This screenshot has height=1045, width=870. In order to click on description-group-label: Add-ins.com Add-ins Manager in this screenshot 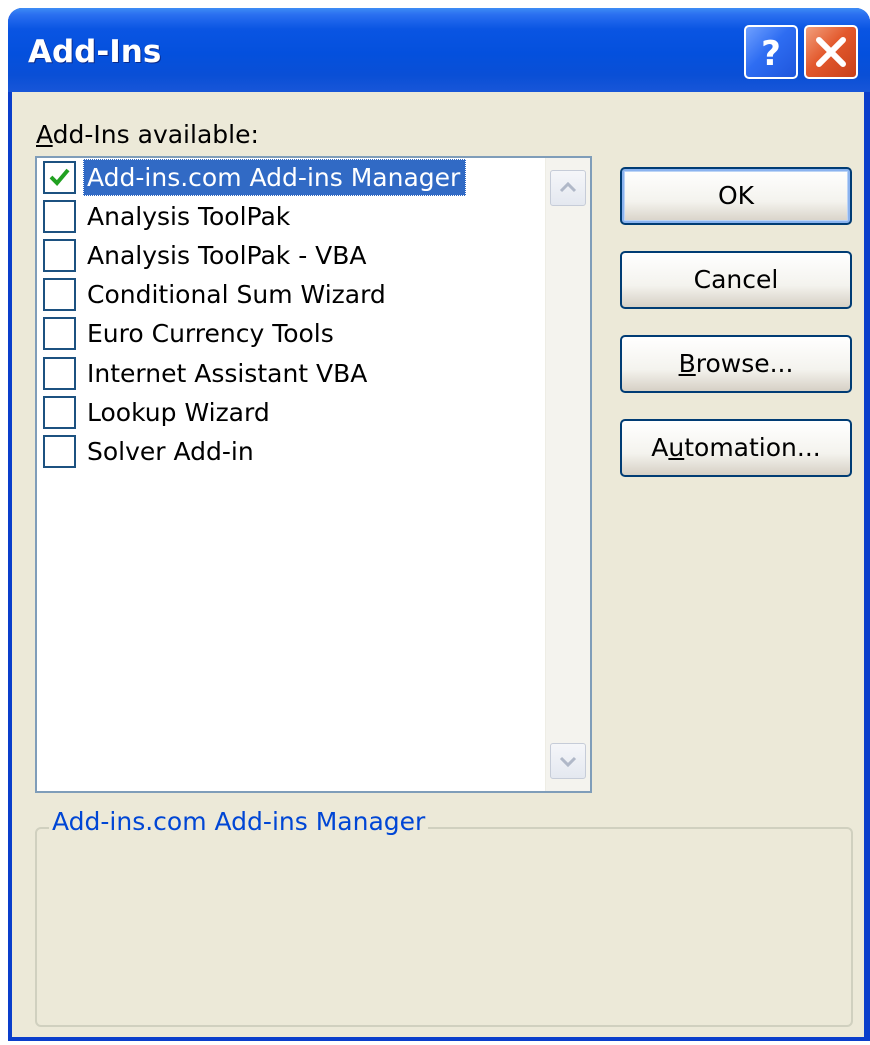, I will do `click(239, 821)`.